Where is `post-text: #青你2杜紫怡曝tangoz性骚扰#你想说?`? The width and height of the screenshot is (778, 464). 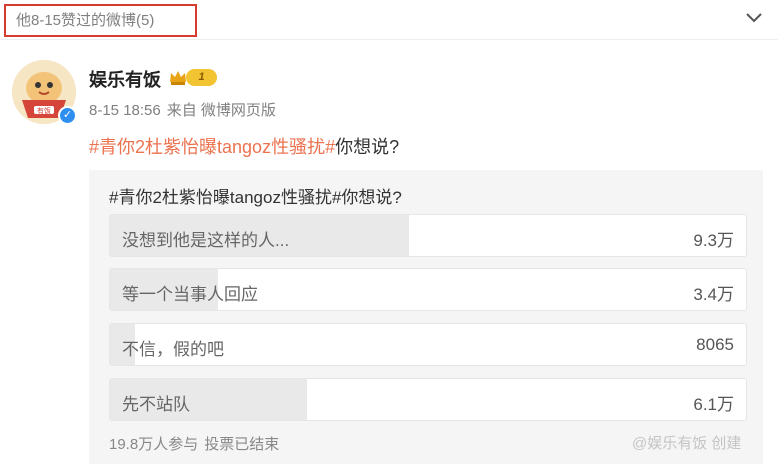 post-text: #青你2杜紫怡曝tangoz性骚扰#你想说? is located at coordinates (244, 146).